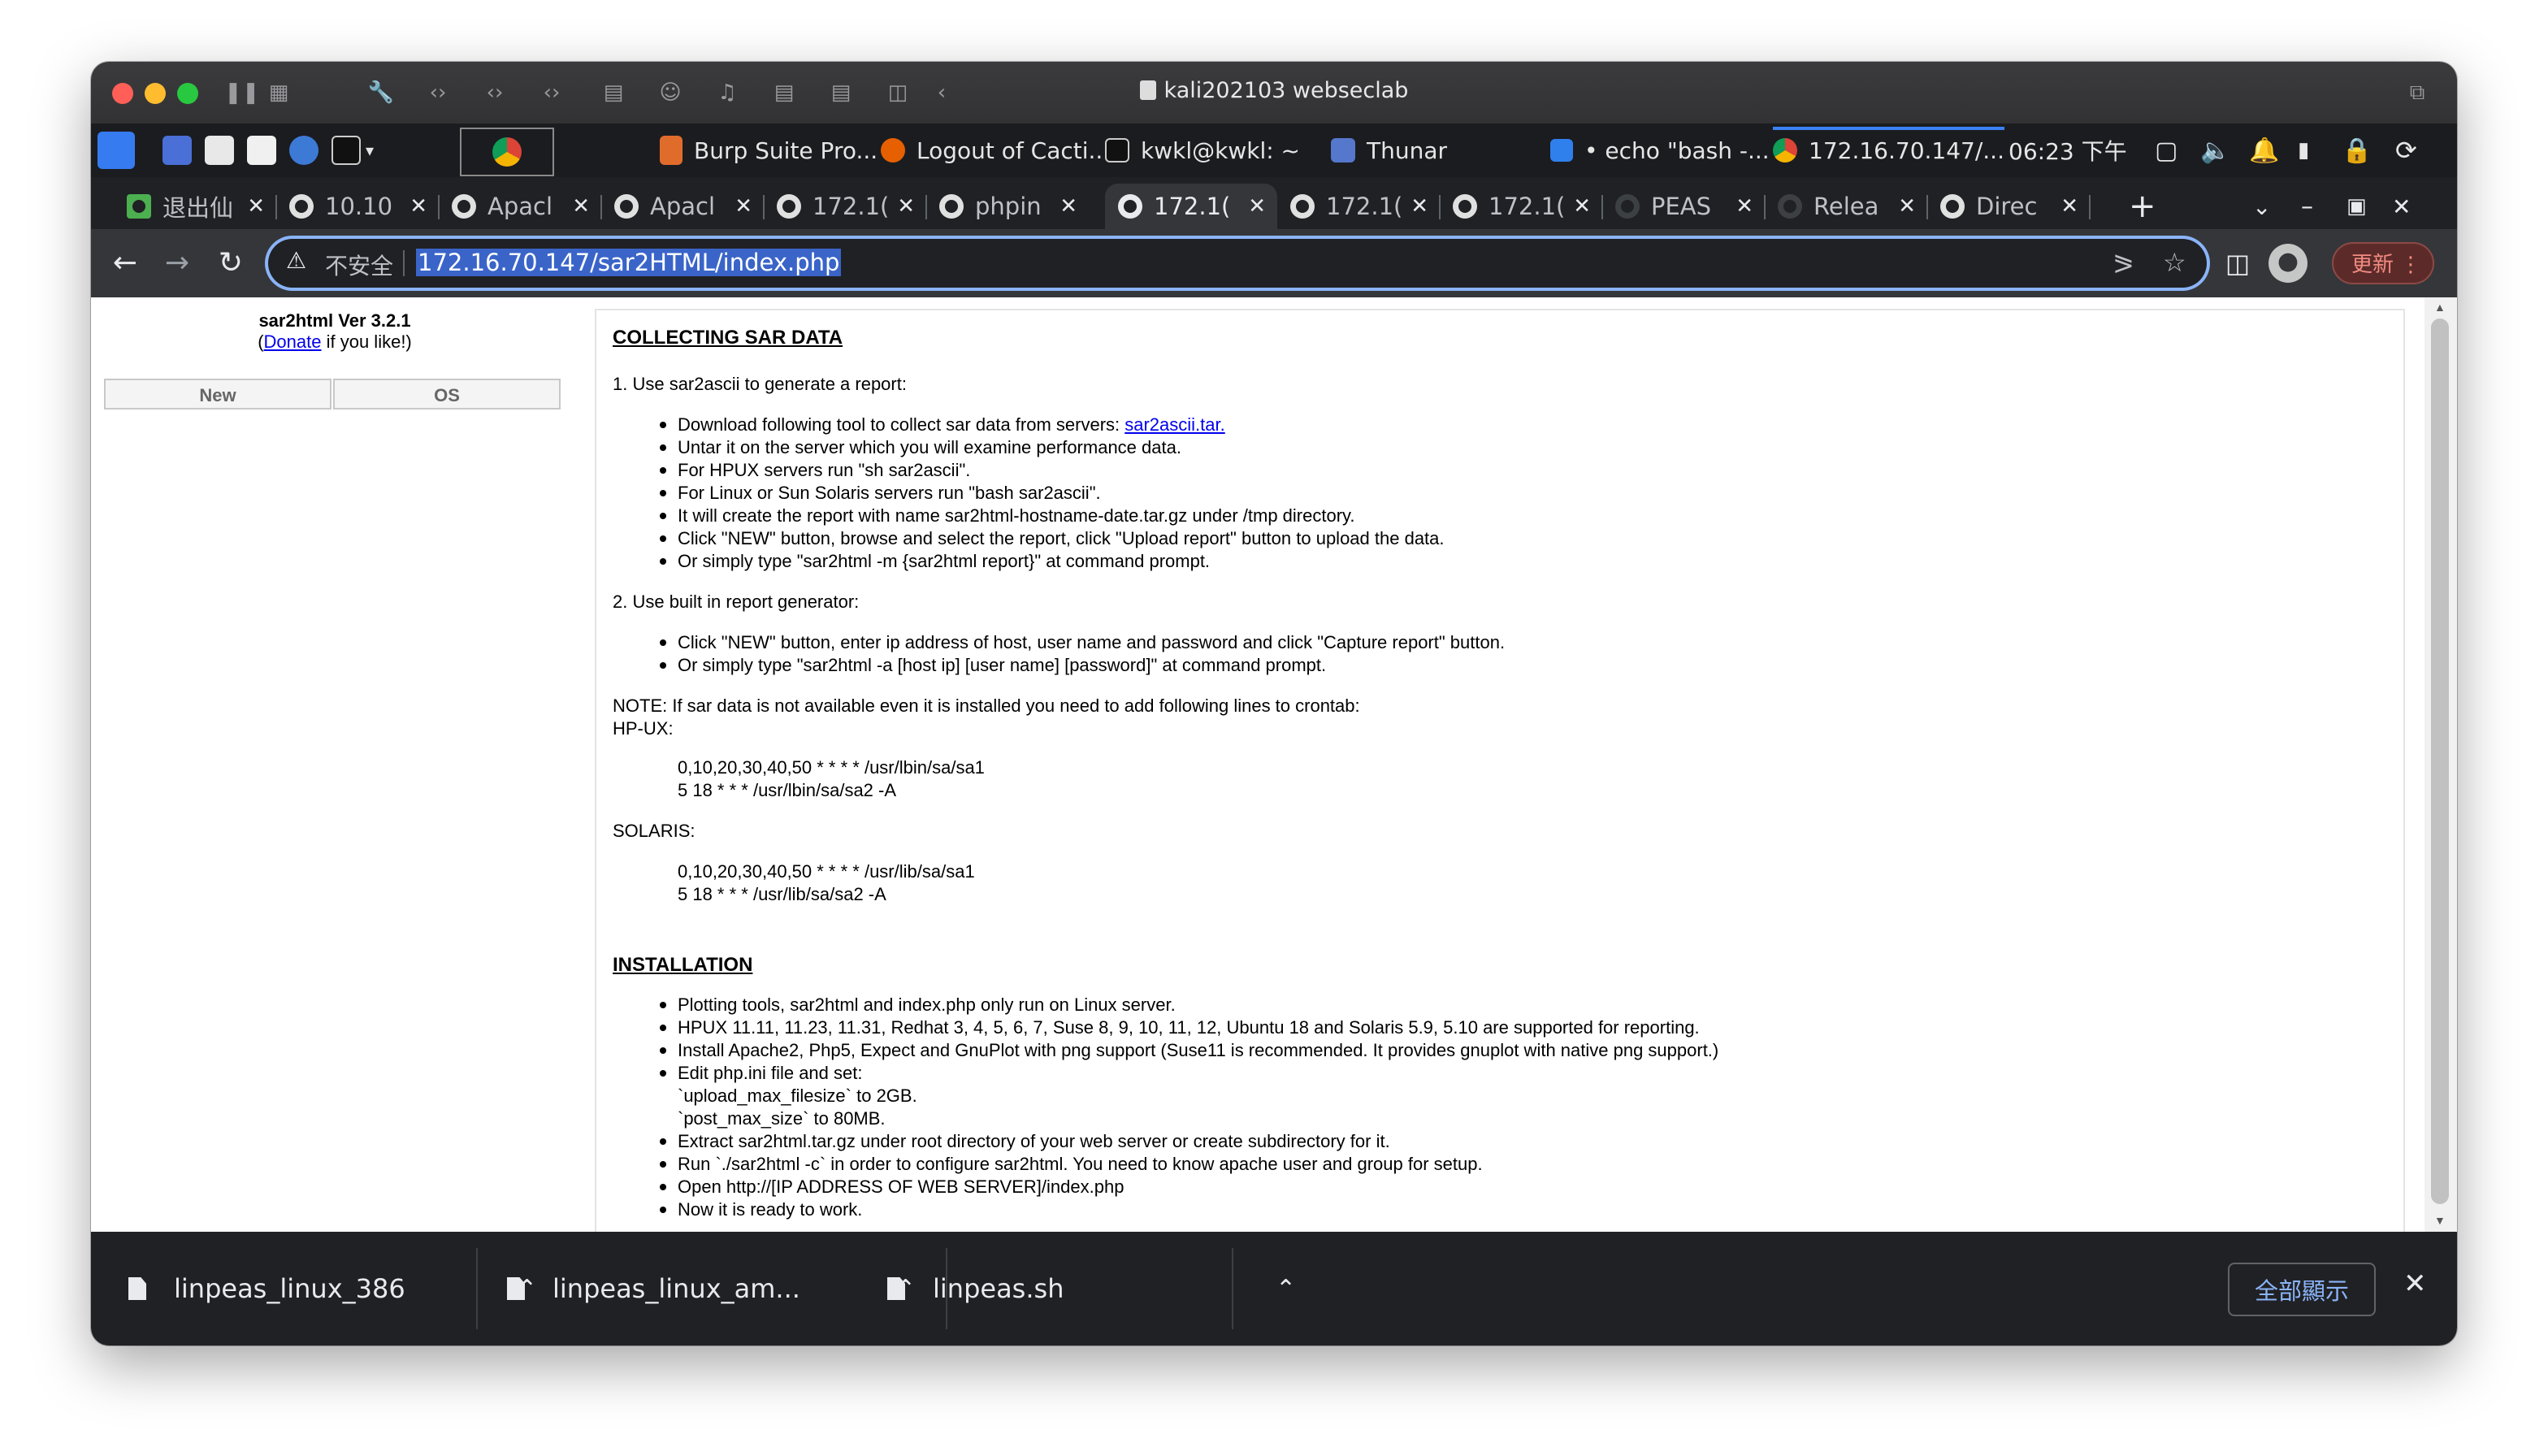  What do you see at coordinates (2406, 151) in the screenshot?
I see `logout-icon: ⟳` at bounding box center [2406, 151].